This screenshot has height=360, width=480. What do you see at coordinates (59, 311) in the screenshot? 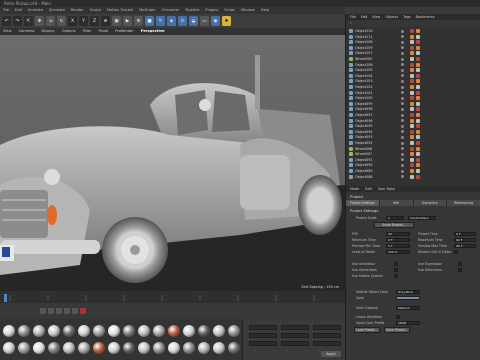
I see `play-icon` at bounding box center [59, 311].